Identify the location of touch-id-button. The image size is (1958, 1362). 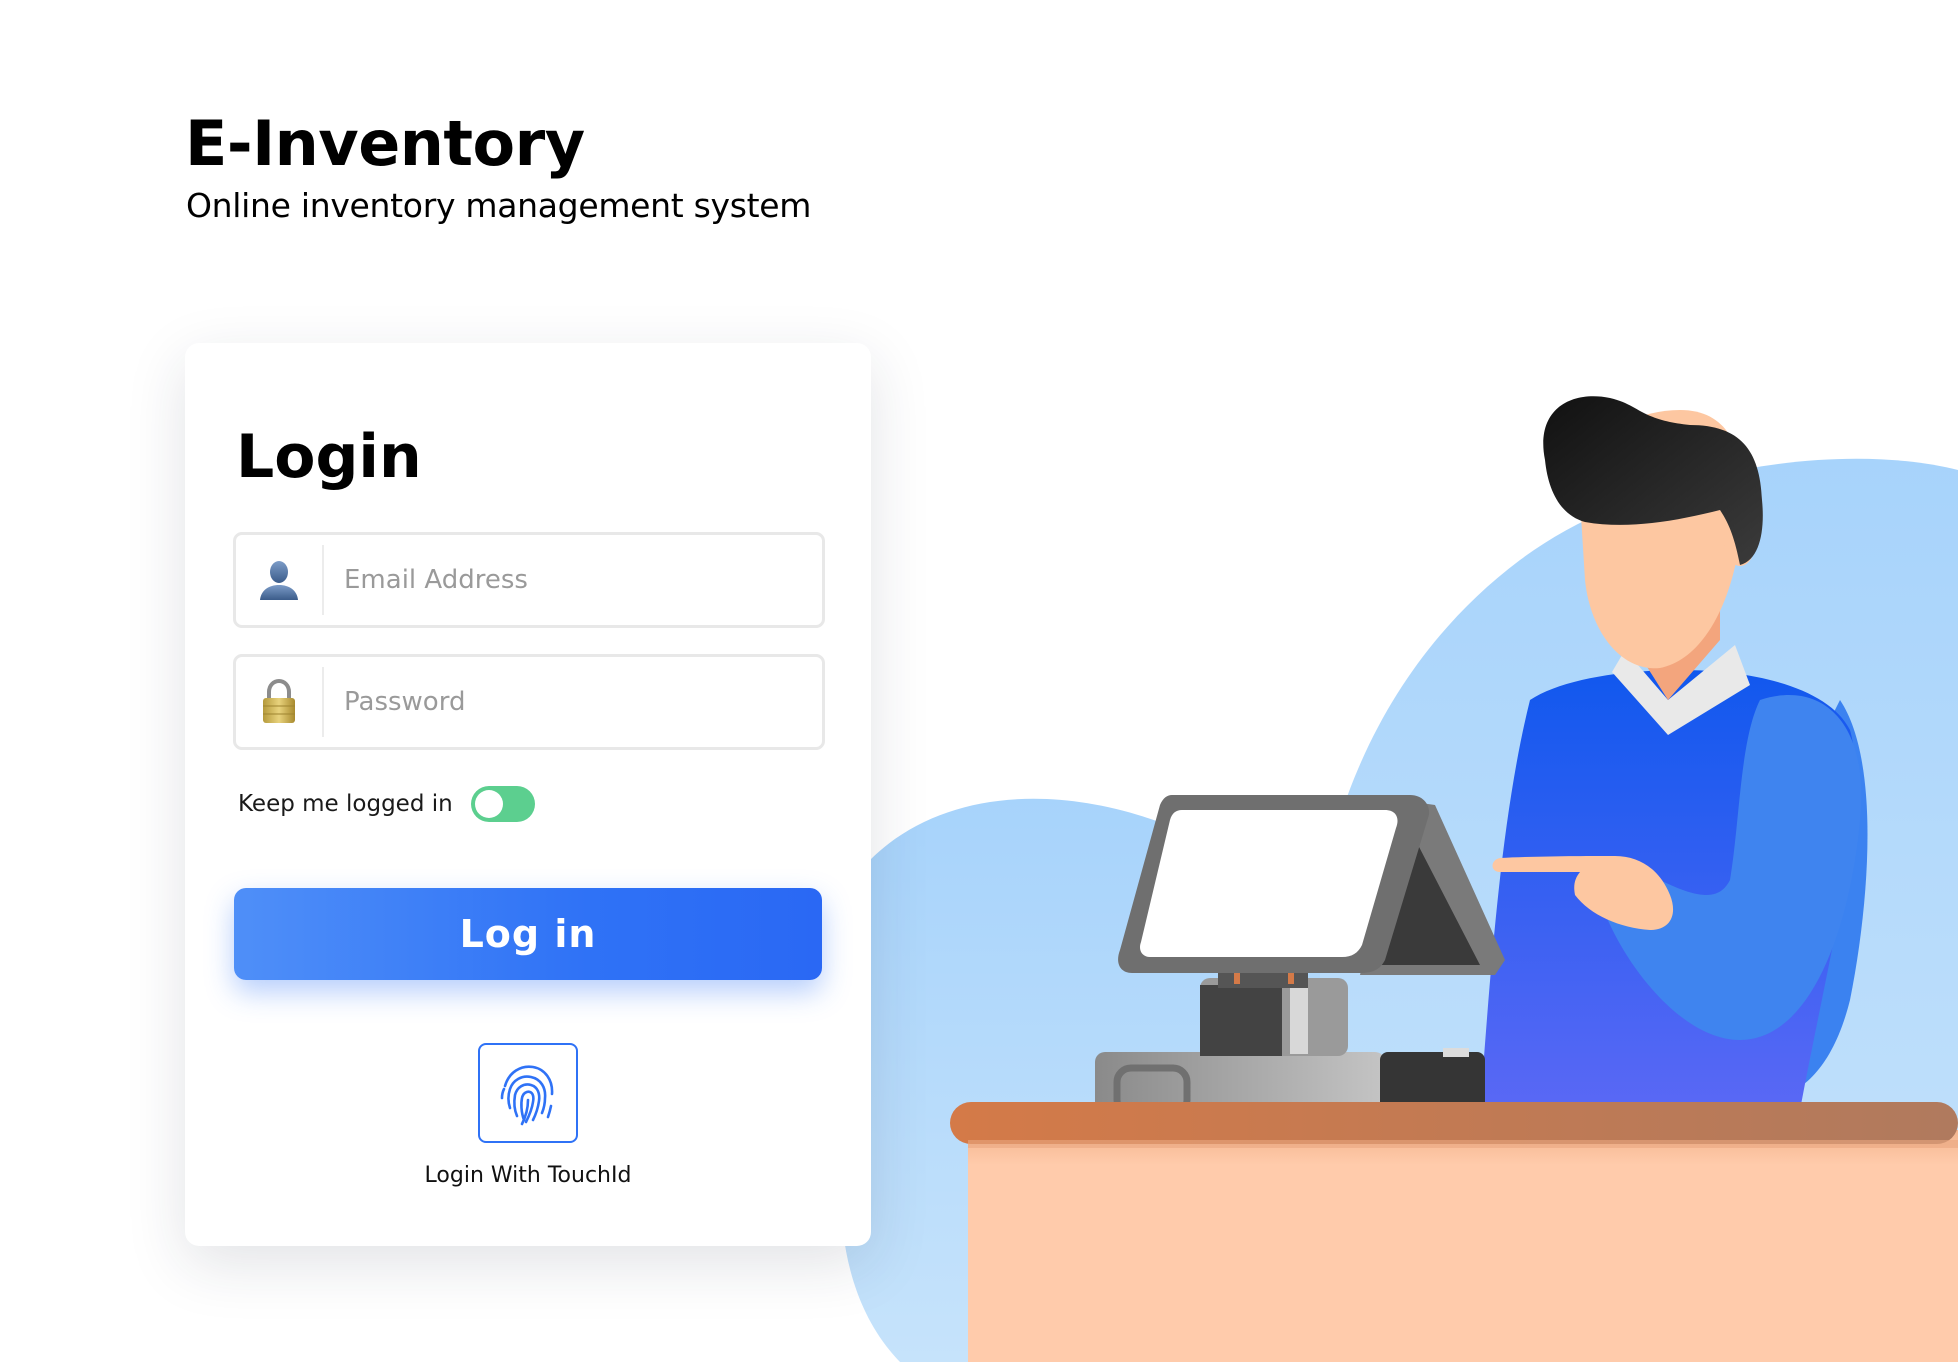
(528, 1093).